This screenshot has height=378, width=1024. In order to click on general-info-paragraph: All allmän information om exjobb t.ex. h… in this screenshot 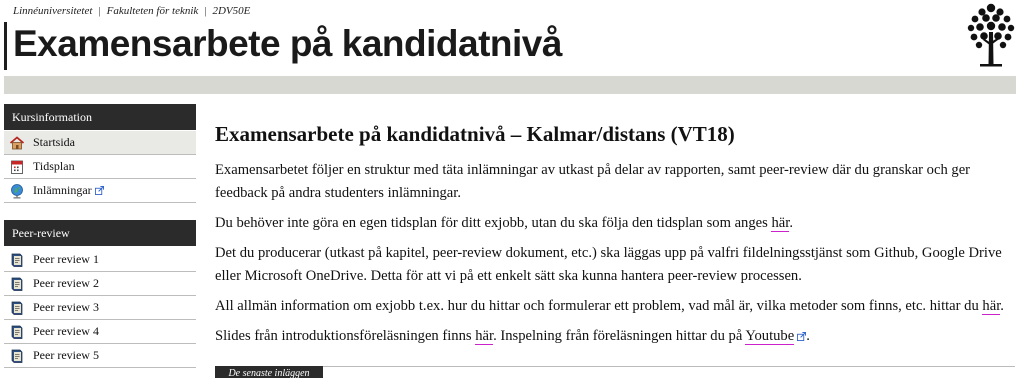, I will do `click(615, 306)`.